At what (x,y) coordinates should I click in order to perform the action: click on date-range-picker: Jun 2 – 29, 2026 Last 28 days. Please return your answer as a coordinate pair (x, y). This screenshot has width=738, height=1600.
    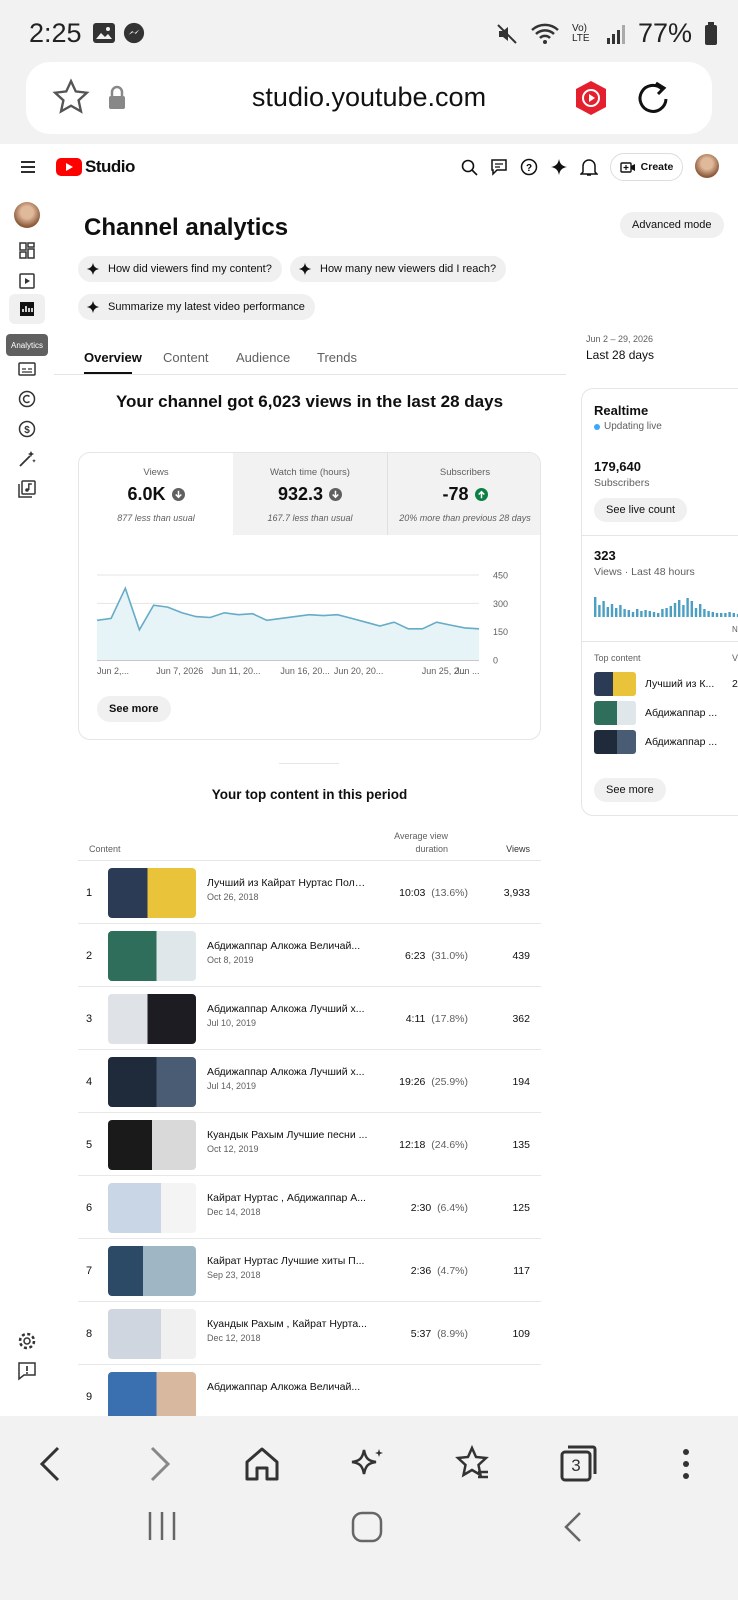
    Looking at the image, I should click on (620, 348).